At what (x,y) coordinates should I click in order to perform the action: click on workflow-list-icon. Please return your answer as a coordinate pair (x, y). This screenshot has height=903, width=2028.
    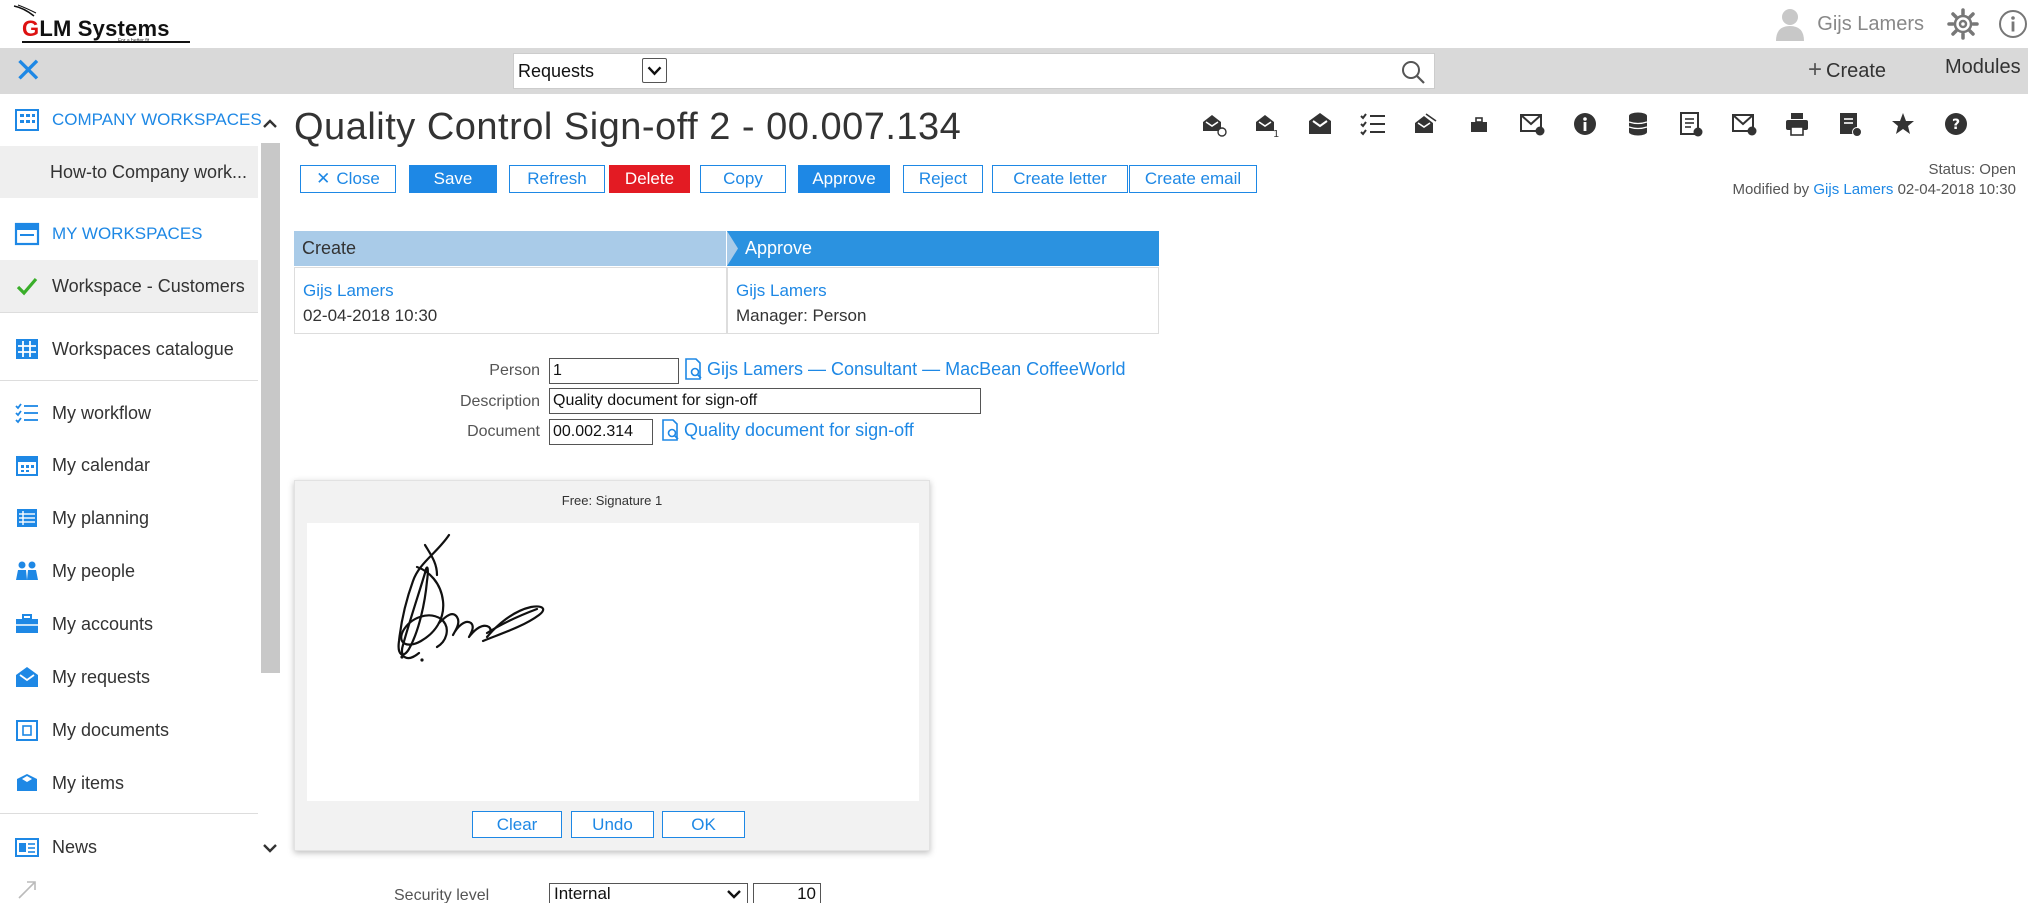
    Looking at the image, I should click on (26, 413).